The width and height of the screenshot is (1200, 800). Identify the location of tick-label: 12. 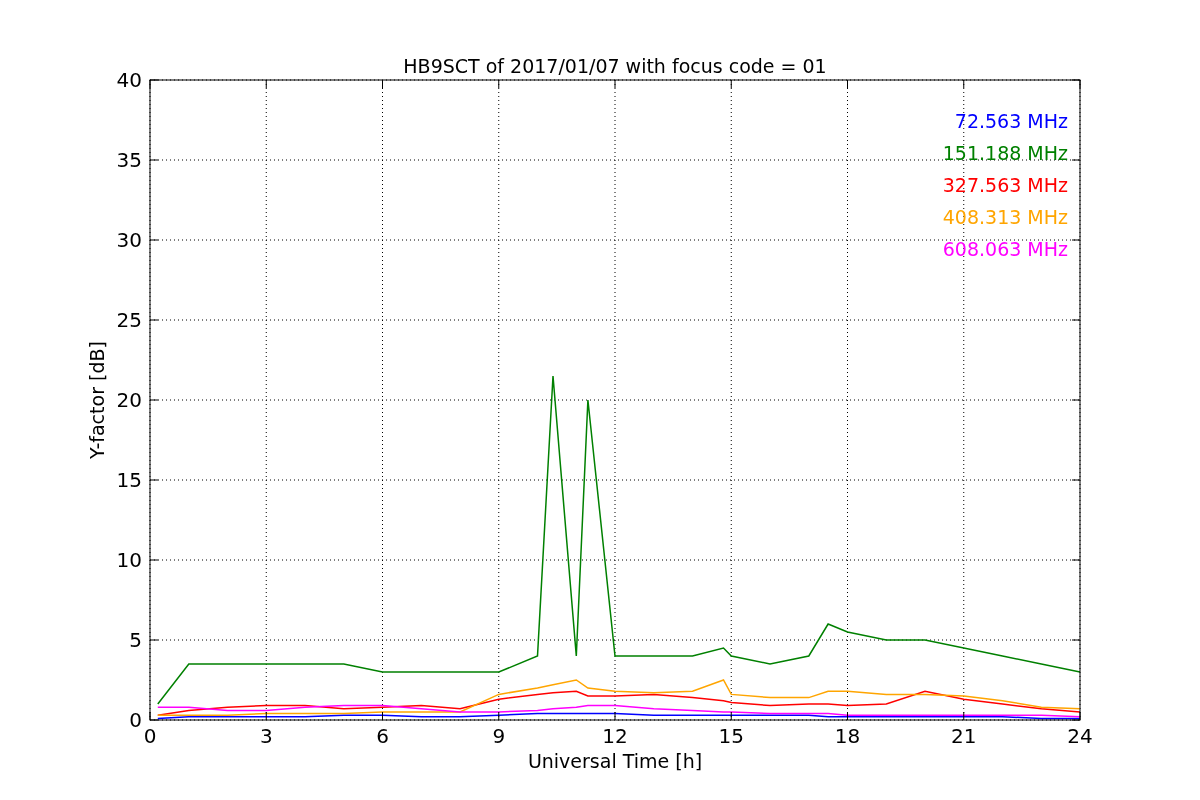
(615, 736).